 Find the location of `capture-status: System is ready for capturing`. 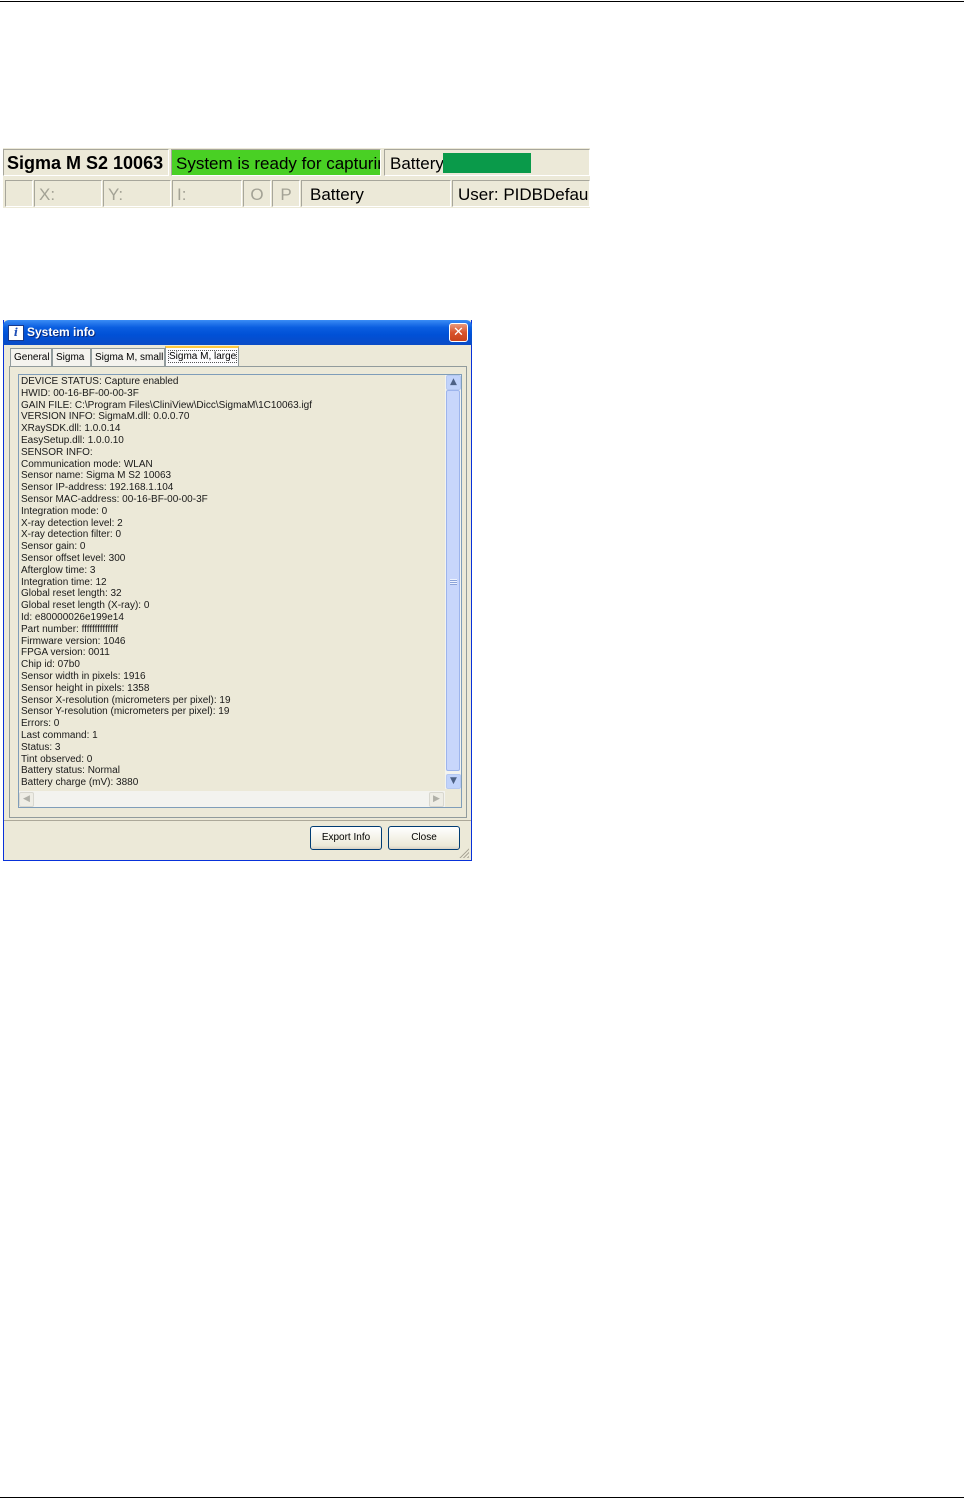

capture-status: System is ready for capturing is located at coordinates (276, 162).